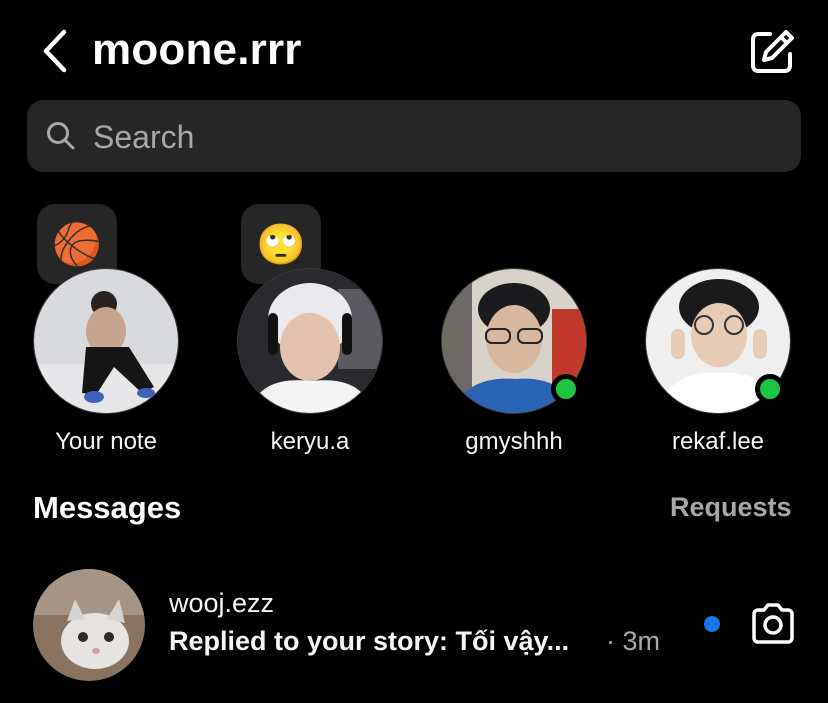 The height and width of the screenshot is (703, 828). What do you see at coordinates (633, 641) in the screenshot?
I see `message-timestamp: · 3m` at bounding box center [633, 641].